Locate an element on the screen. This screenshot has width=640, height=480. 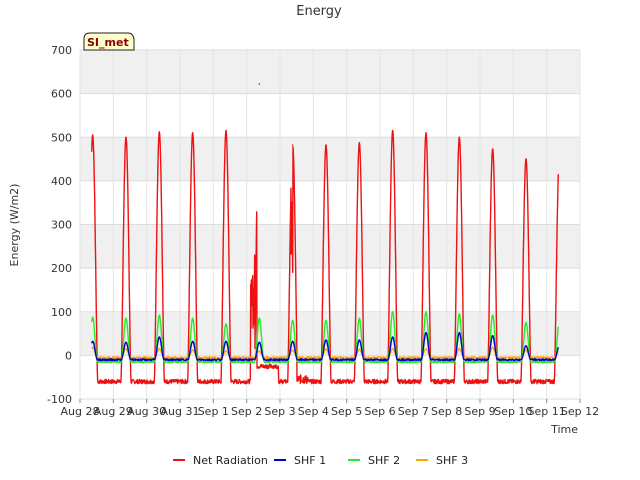
legend-label: SHF 2 is located at coordinates (384, 460).